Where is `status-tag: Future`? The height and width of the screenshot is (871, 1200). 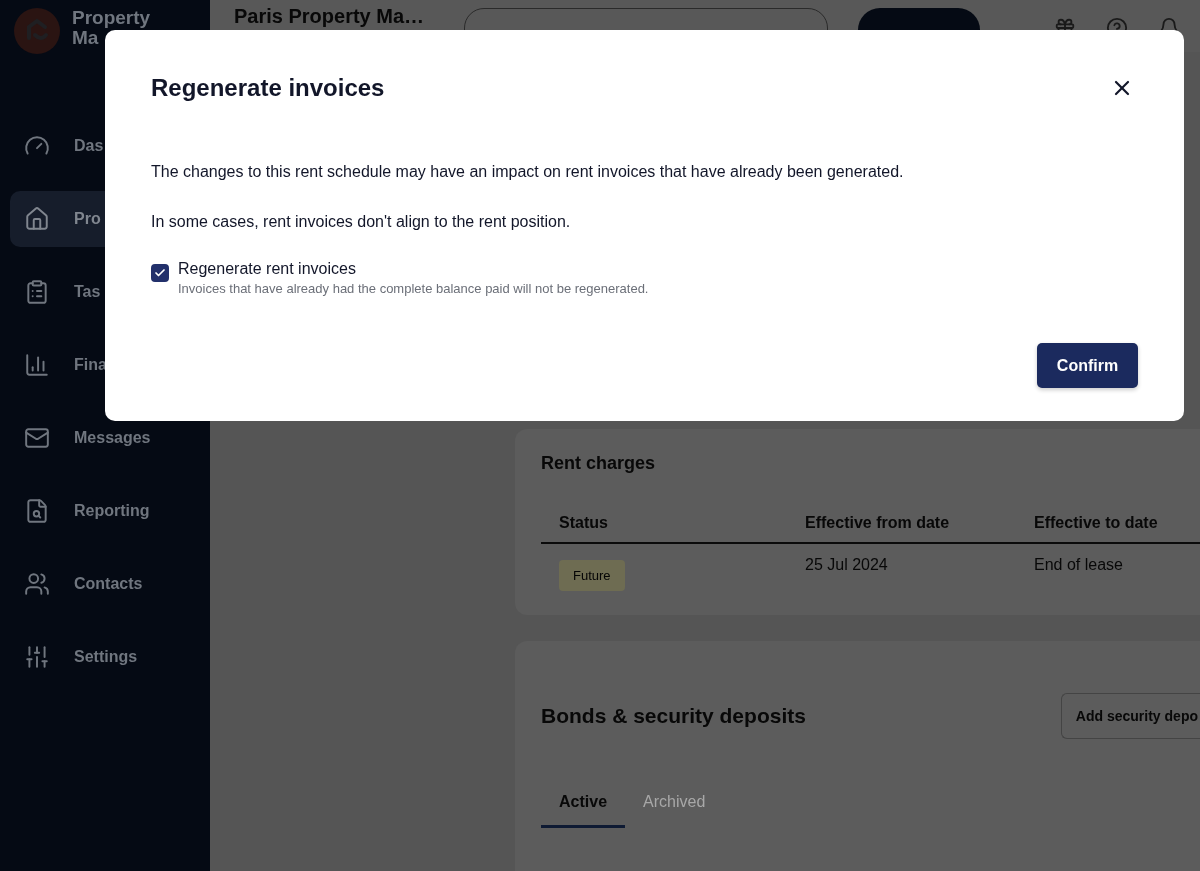
status-tag: Future is located at coordinates (592, 575).